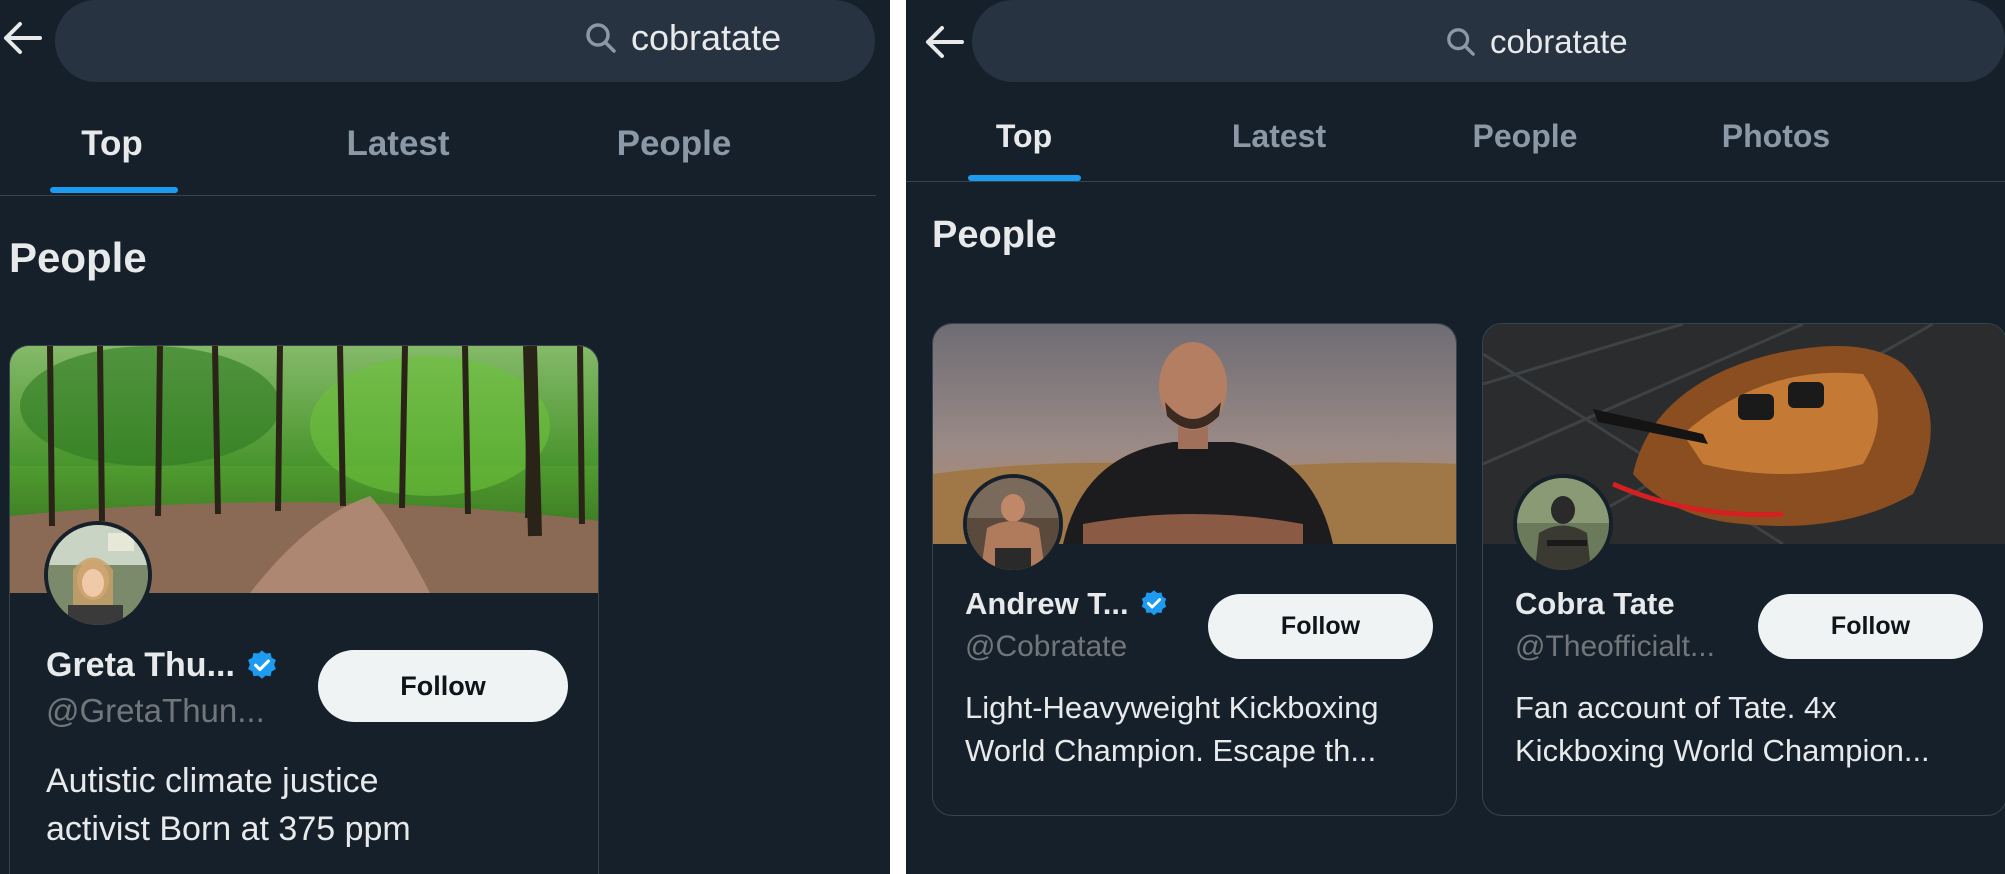 The height and width of the screenshot is (874, 2005). What do you see at coordinates (228, 828) in the screenshot?
I see `bio-line: activist Born at 375 ppm` at bounding box center [228, 828].